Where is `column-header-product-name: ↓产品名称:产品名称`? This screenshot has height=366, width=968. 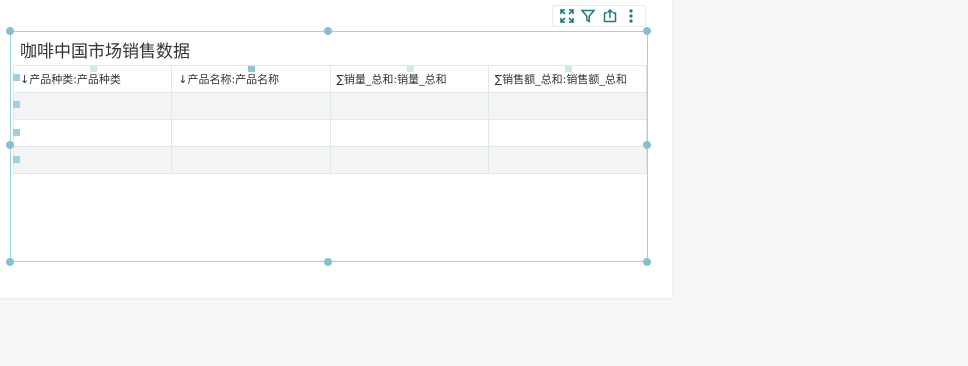 column-header-product-name: ↓产品名称:产品名称 is located at coordinates (251, 79).